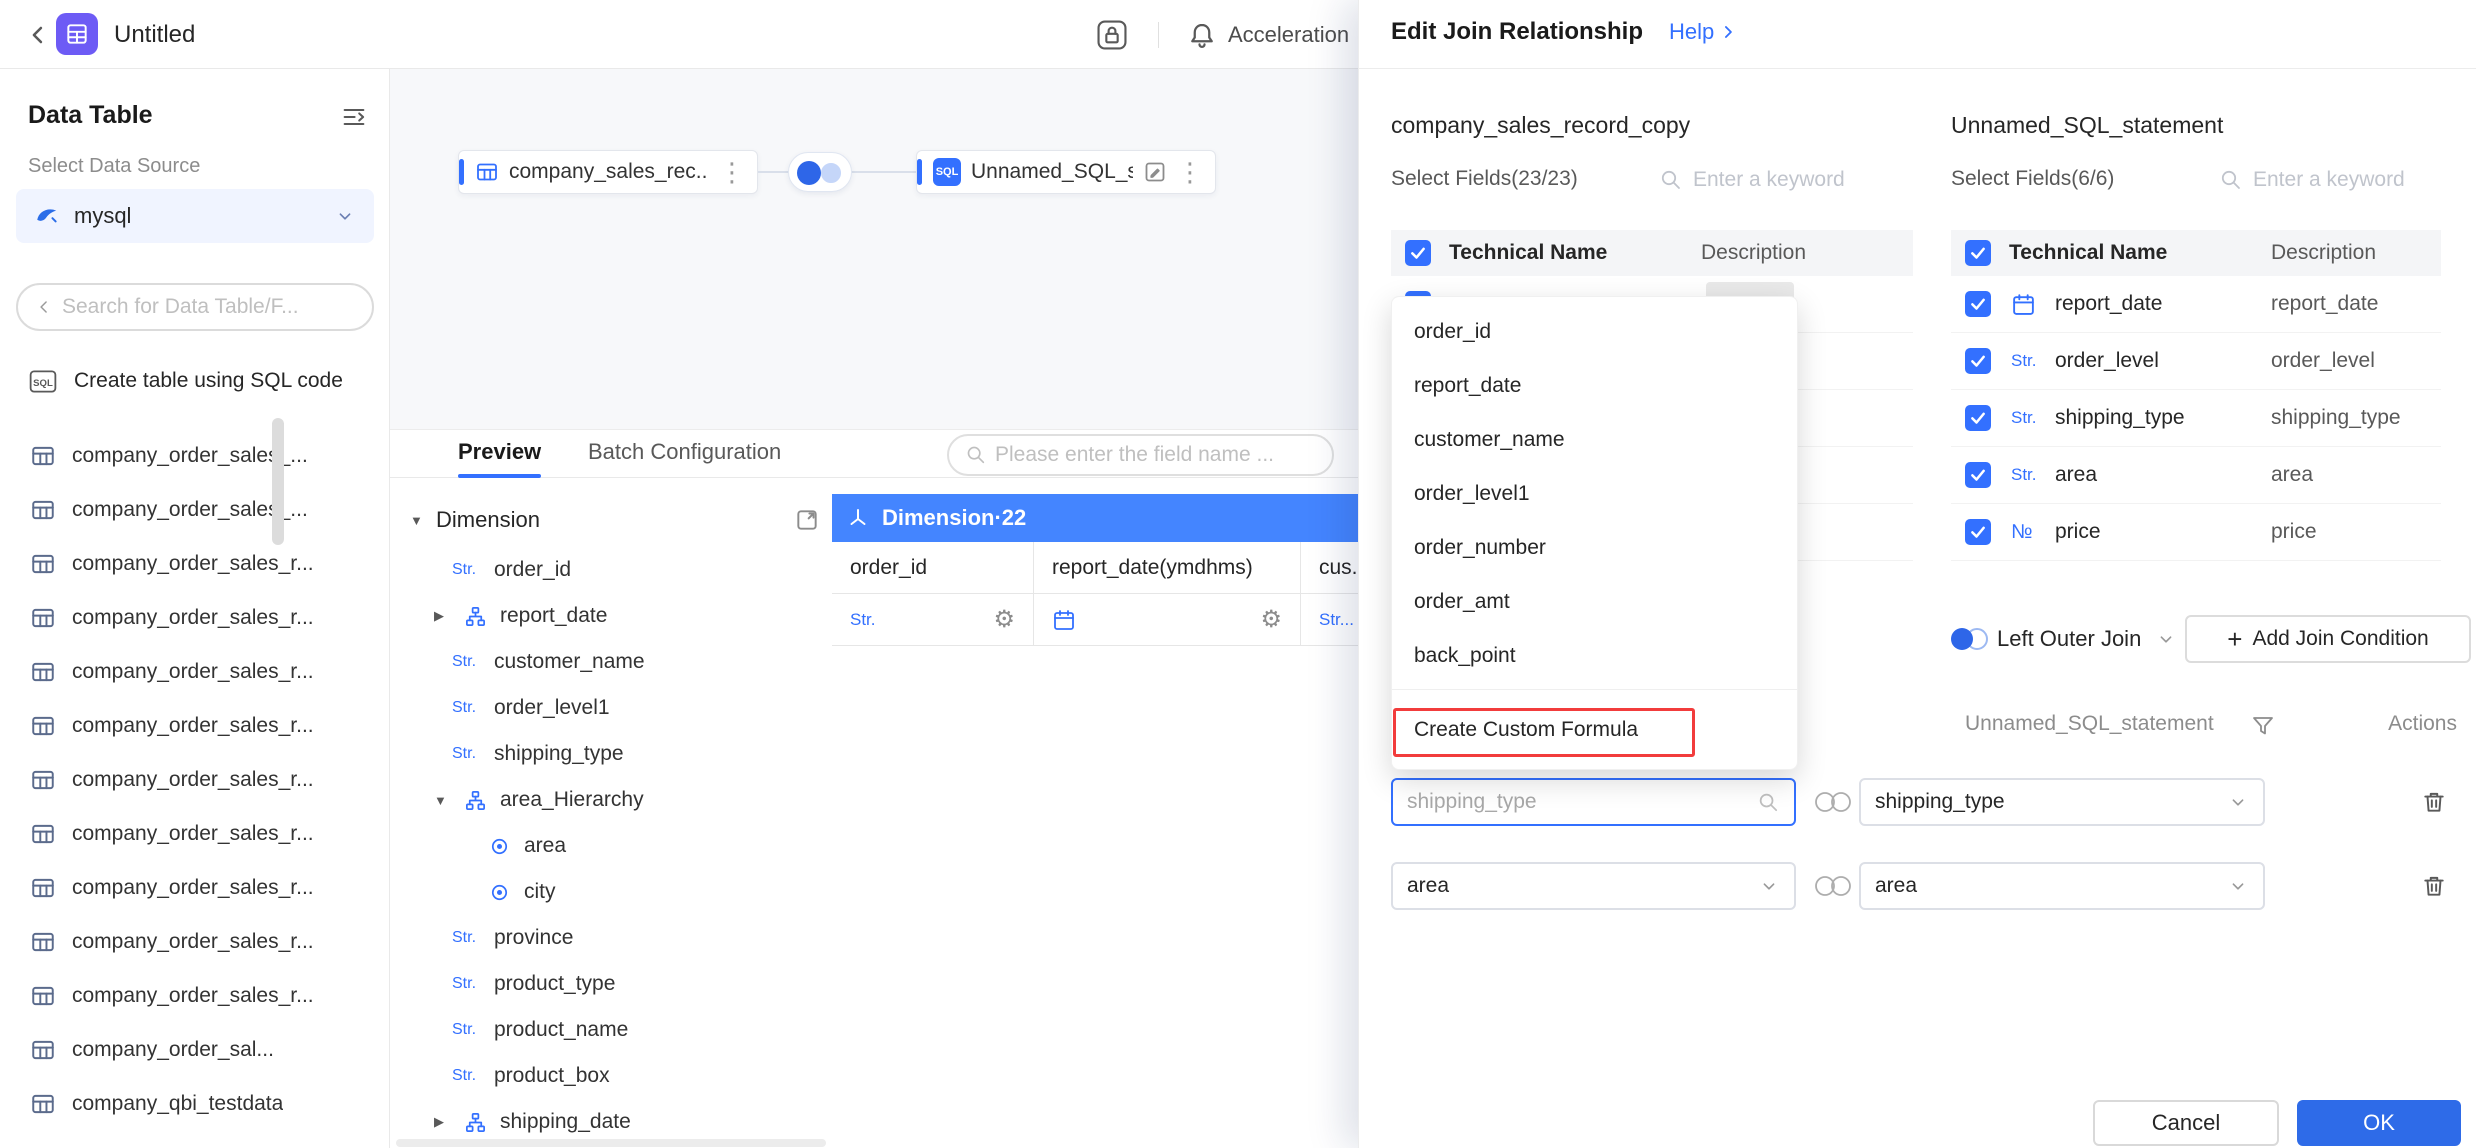 Image resolution: width=2476 pixels, height=1148 pixels. What do you see at coordinates (1593, 886) in the screenshot?
I see `condition-left-field-select: area` at bounding box center [1593, 886].